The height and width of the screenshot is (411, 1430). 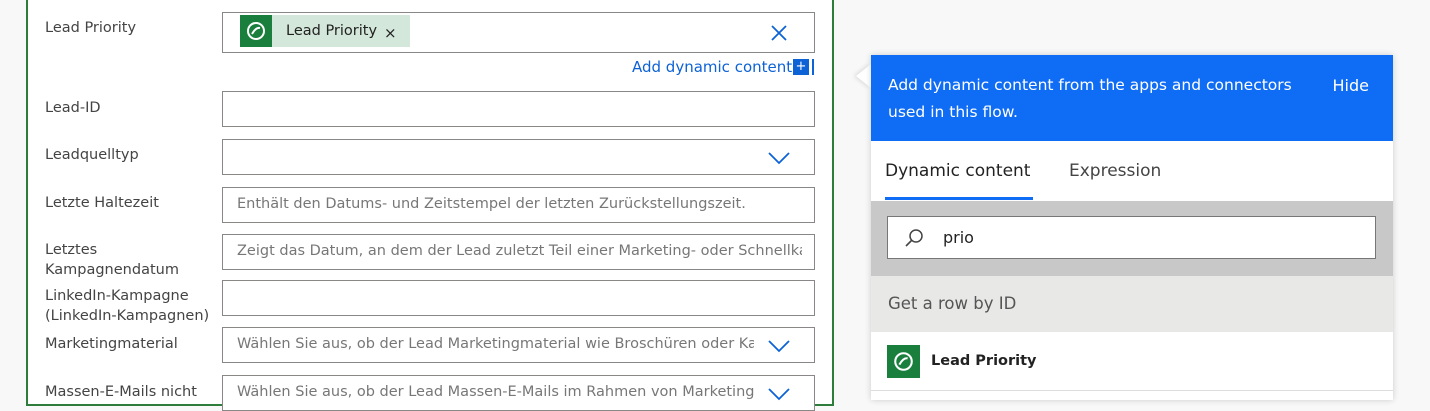 What do you see at coordinates (518, 109) in the screenshot?
I see `lead-id-input` at bounding box center [518, 109].